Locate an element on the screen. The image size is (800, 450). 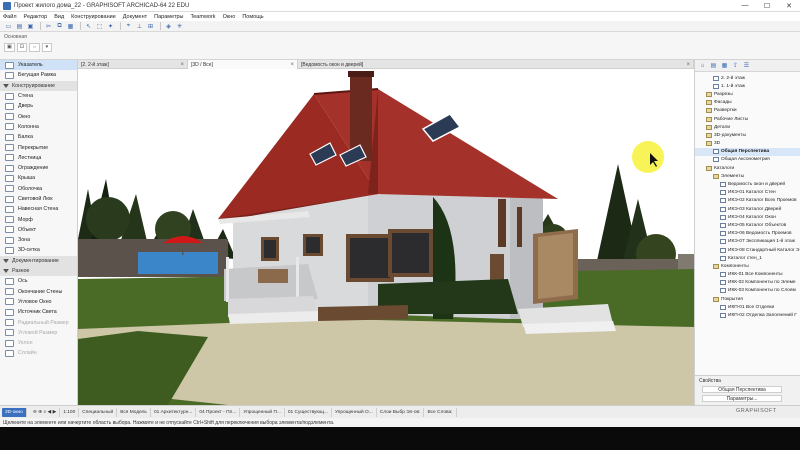
3d-view-icon: ◈ is located at coordinates (168, 26).